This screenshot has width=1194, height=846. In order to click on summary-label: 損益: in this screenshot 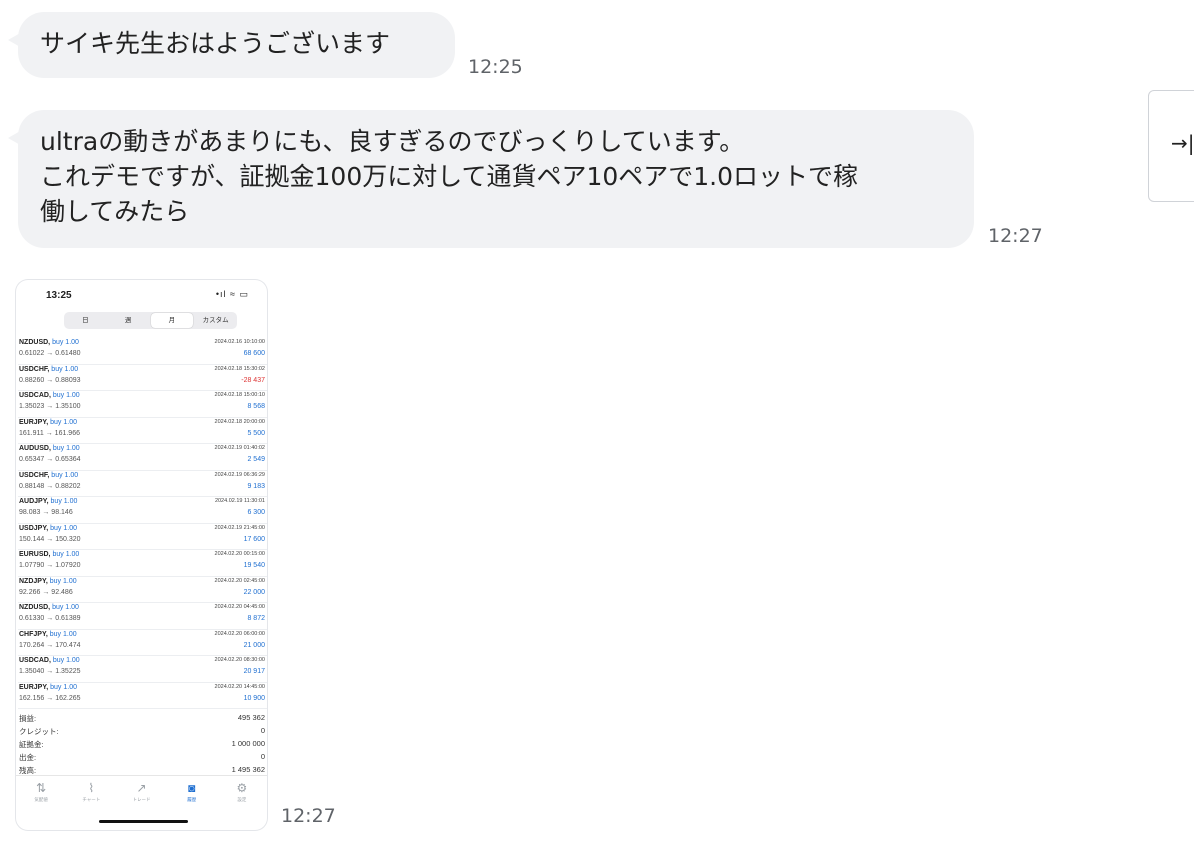, I will do `click(28, 718)`.